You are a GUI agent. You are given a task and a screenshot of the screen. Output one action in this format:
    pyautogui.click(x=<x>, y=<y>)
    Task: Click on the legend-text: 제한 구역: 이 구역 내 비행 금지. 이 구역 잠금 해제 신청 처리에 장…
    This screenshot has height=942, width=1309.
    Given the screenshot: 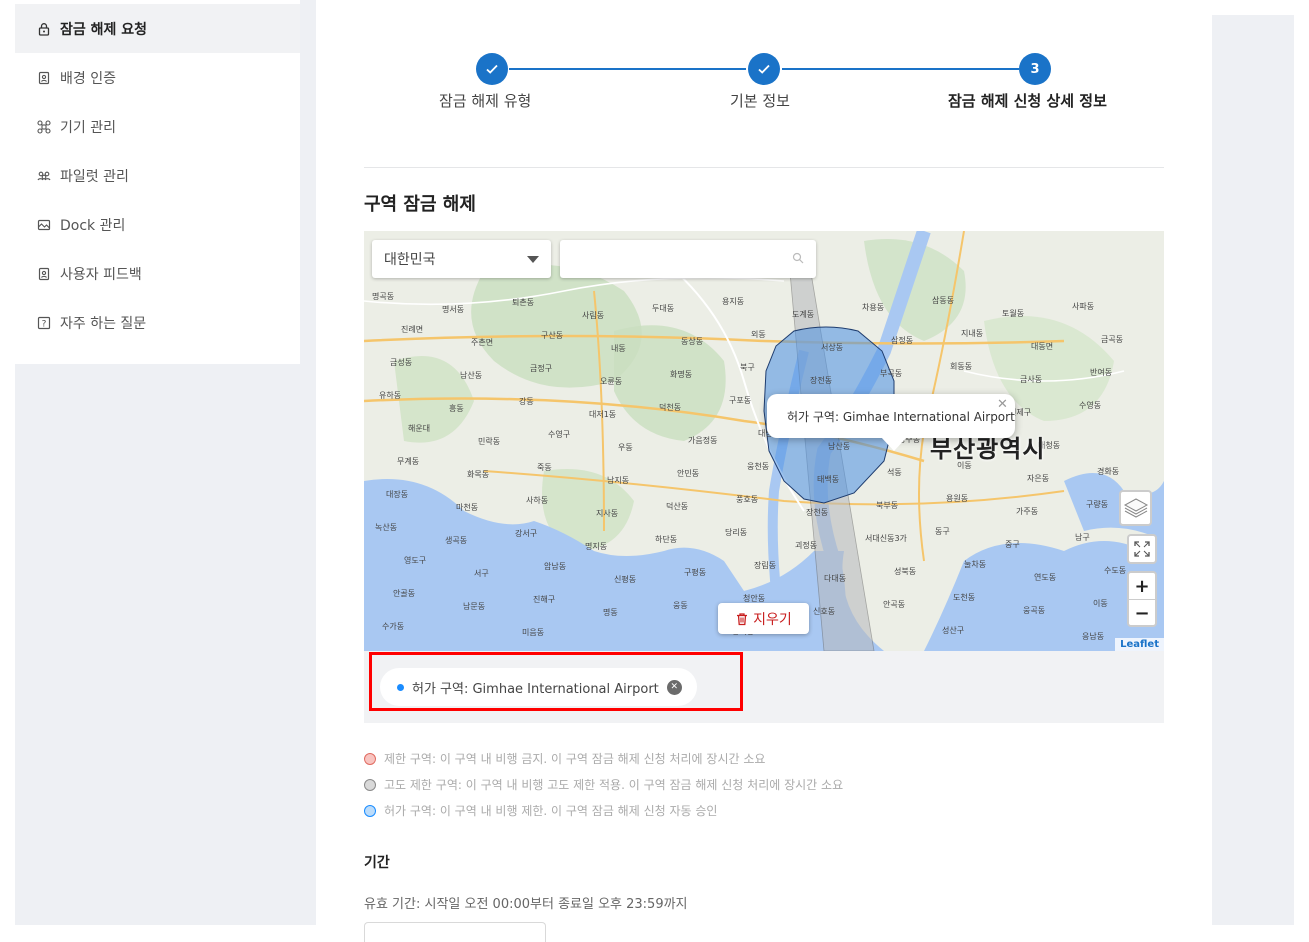 What is the action you would take?
    pyautogui.click(x=575, y=759)
    